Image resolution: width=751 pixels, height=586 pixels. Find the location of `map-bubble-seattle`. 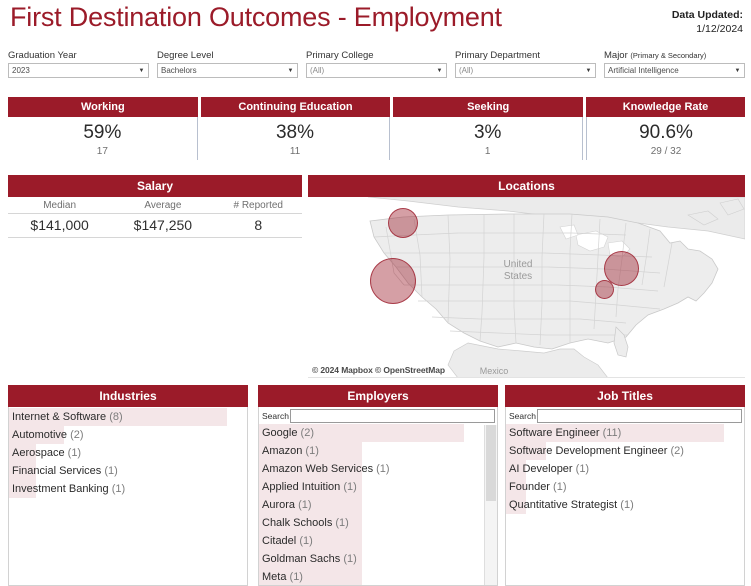

map-bubble-seattle is located at coordinates (403, 223).